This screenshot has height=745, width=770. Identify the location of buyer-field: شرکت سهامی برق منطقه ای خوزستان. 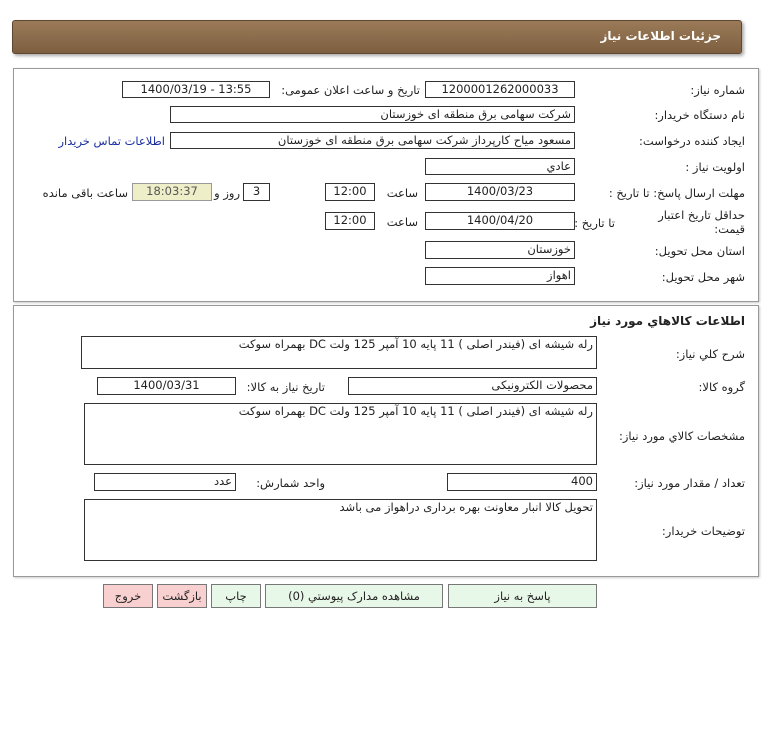
(372, 114).